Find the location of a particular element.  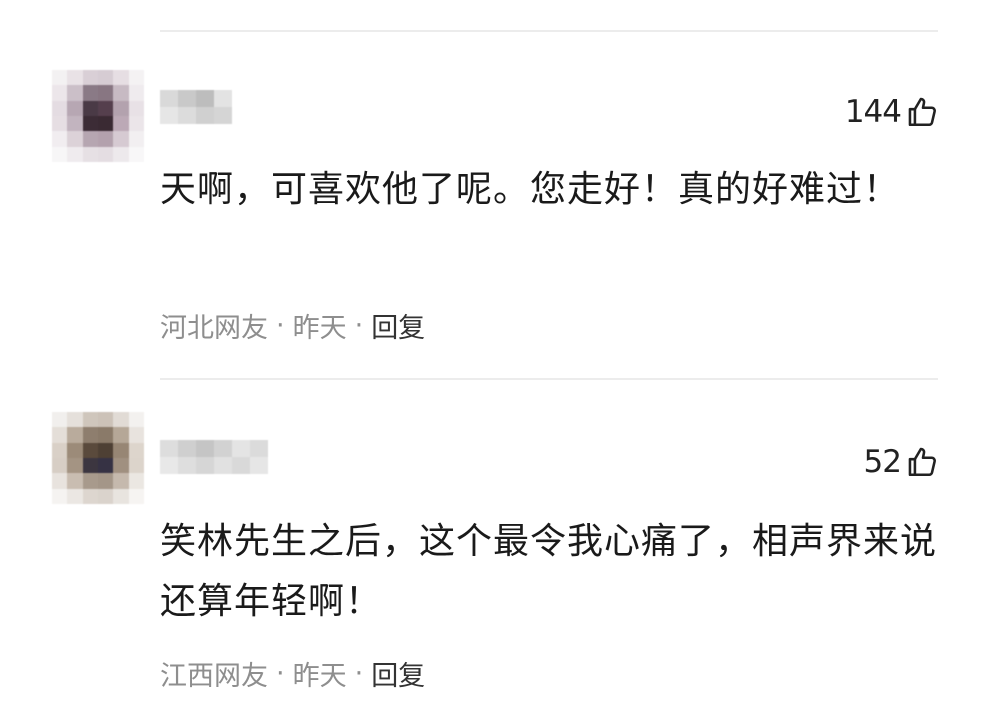

comment-meta: 河北网友 · 昨天 · 回复 is located at coordinates (292, 325).